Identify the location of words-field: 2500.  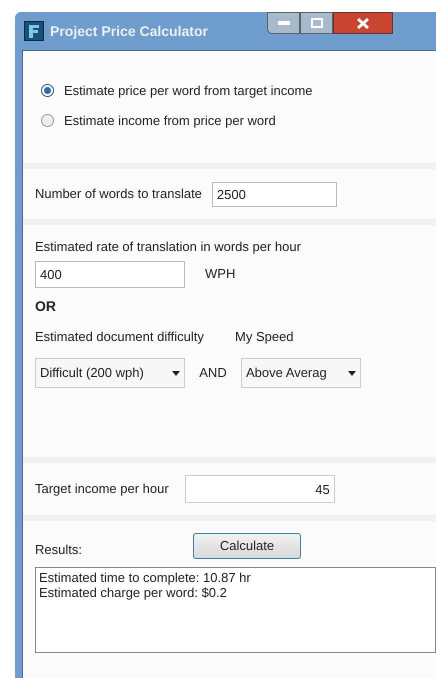
(274, 194).